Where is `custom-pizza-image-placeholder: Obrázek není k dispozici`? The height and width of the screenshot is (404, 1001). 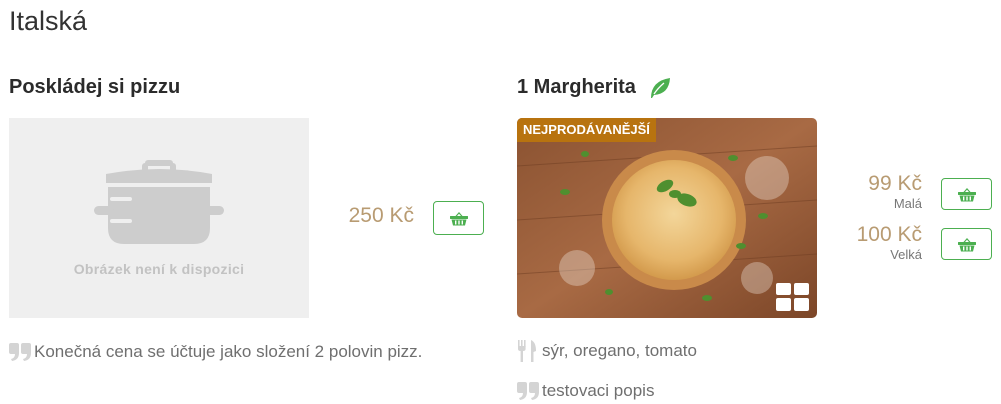 custom-pizza-image-placeholder: Obrázek není k dispozici is located at coordinates (159, 218).